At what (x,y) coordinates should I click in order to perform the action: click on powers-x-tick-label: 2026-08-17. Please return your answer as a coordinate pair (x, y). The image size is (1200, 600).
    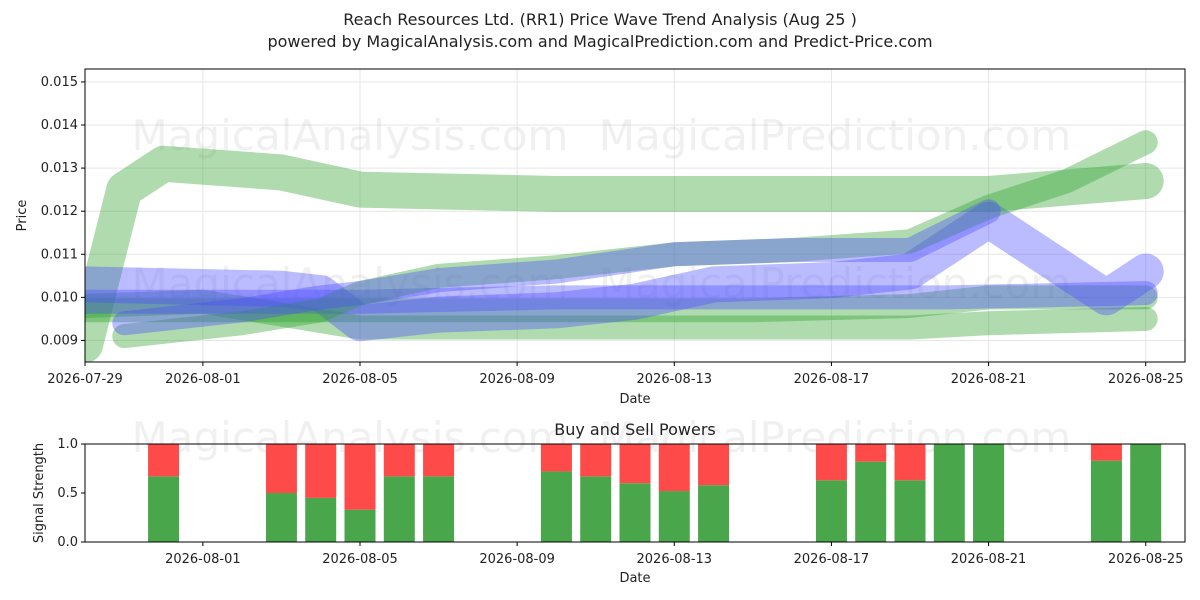
    Looking at the image, I should click on (832, 559).